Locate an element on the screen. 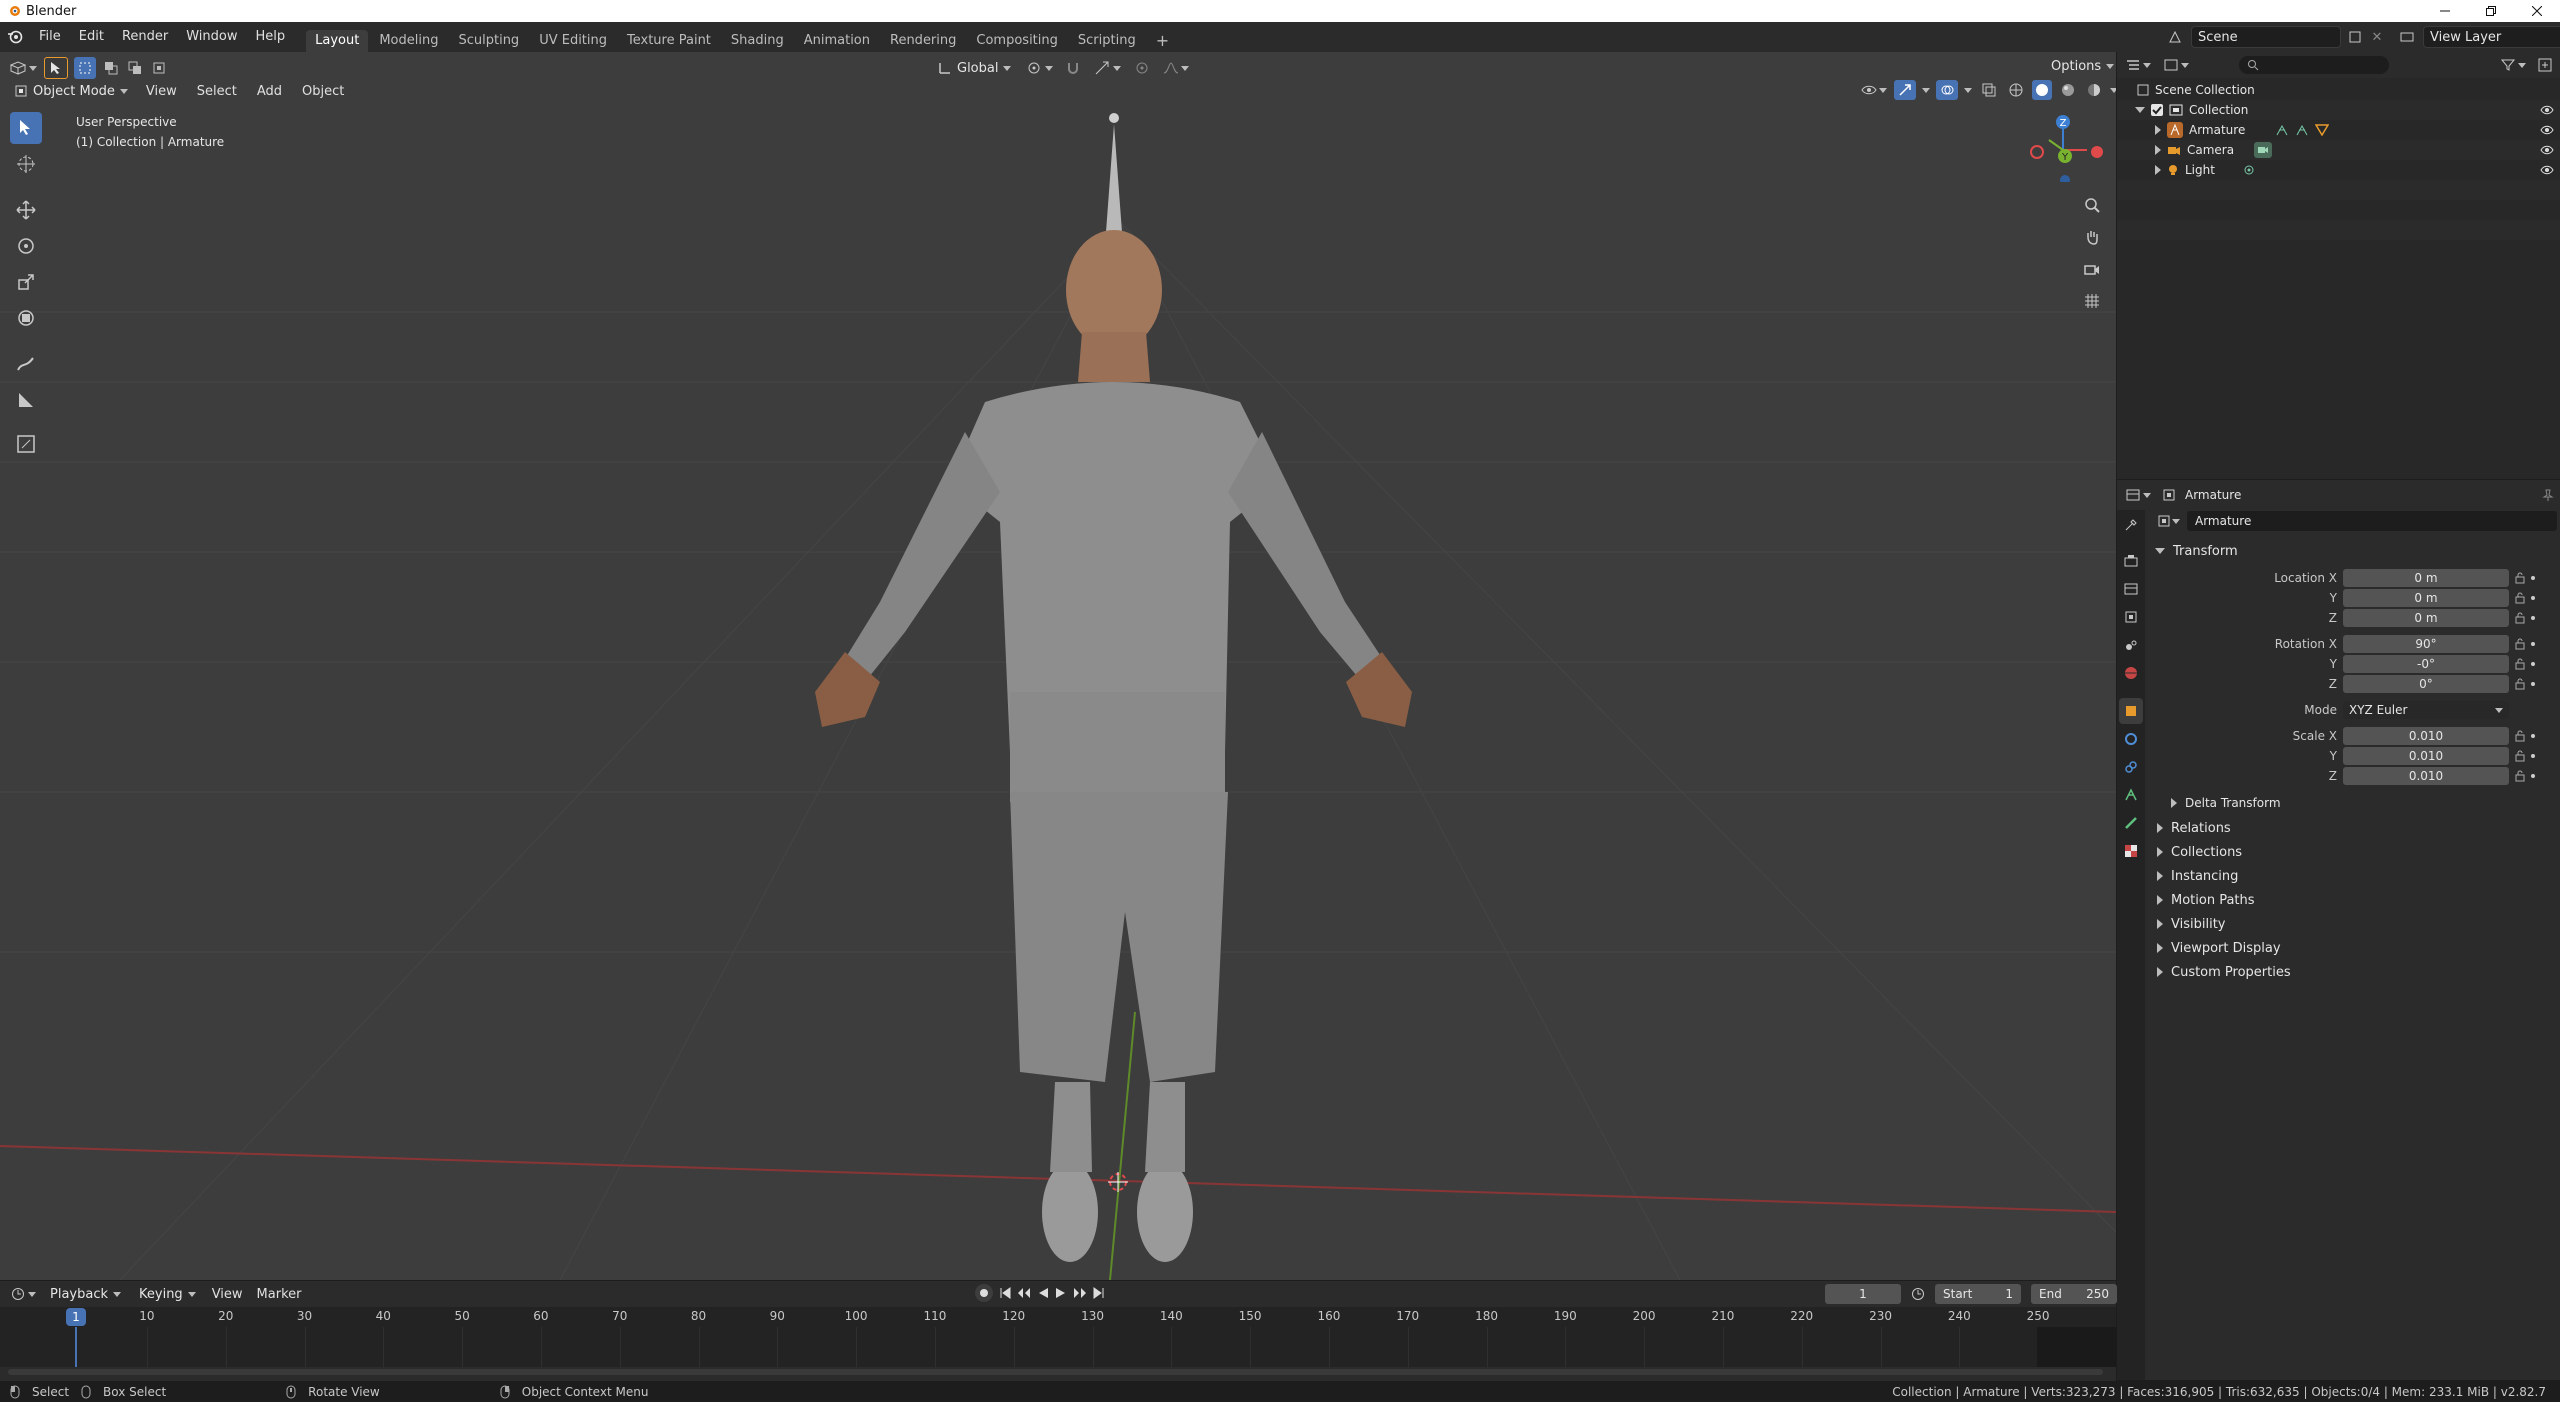  preview-range-clock-icon is located at coordinates (1918, 1294).